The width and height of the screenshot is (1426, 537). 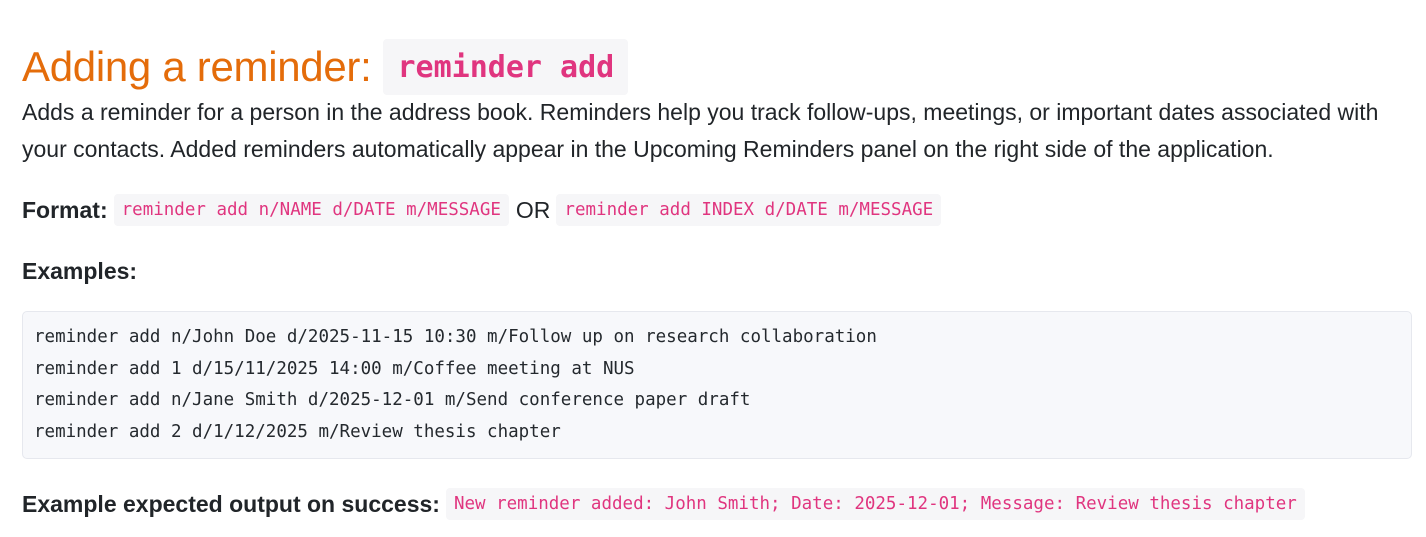 What do you see at coordinates (311, 210) in the screenshot?
I see `format-code-by-name: reminder add n/NAME d/DATE m/MESSAGE` at bounding box center [311, 210].